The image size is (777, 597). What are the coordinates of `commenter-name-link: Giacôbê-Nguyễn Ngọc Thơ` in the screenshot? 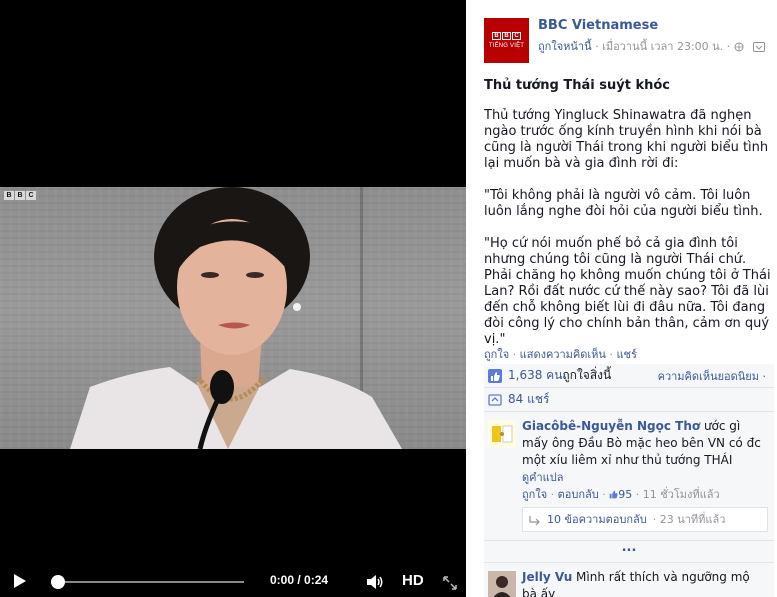 It's located at (611, 426).